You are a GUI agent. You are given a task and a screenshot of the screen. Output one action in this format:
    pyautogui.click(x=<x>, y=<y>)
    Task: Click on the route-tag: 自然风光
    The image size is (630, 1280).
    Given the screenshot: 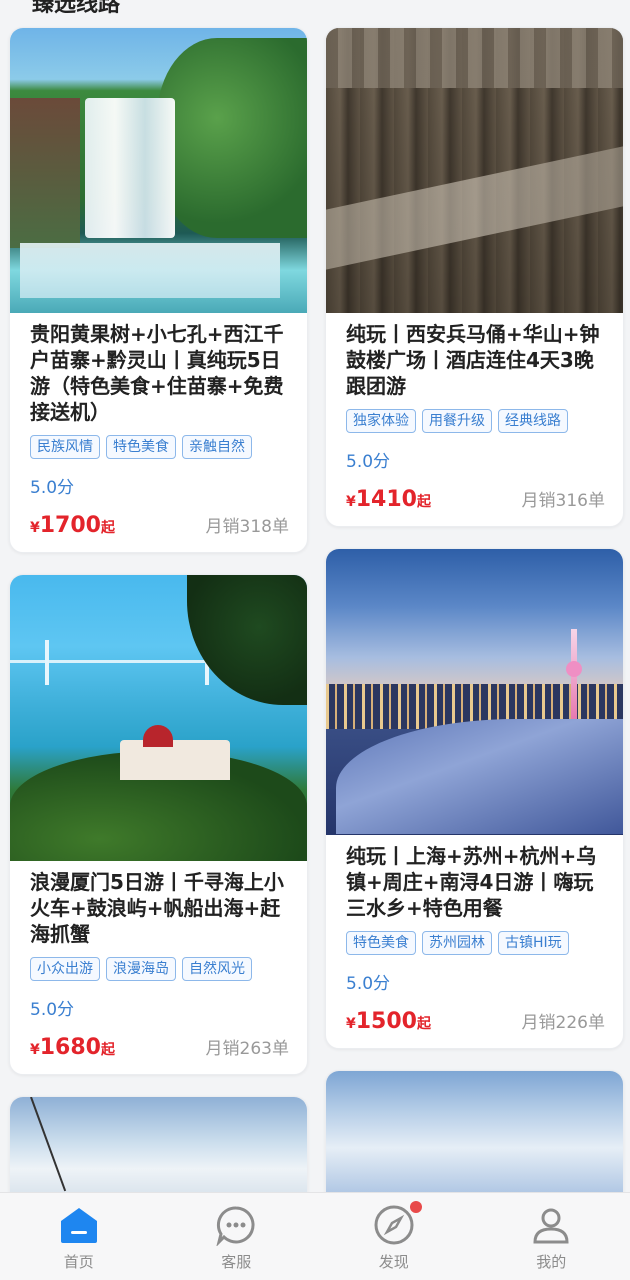 What is the action you would take?
    pyautogui.click(x=217, y=969)
    